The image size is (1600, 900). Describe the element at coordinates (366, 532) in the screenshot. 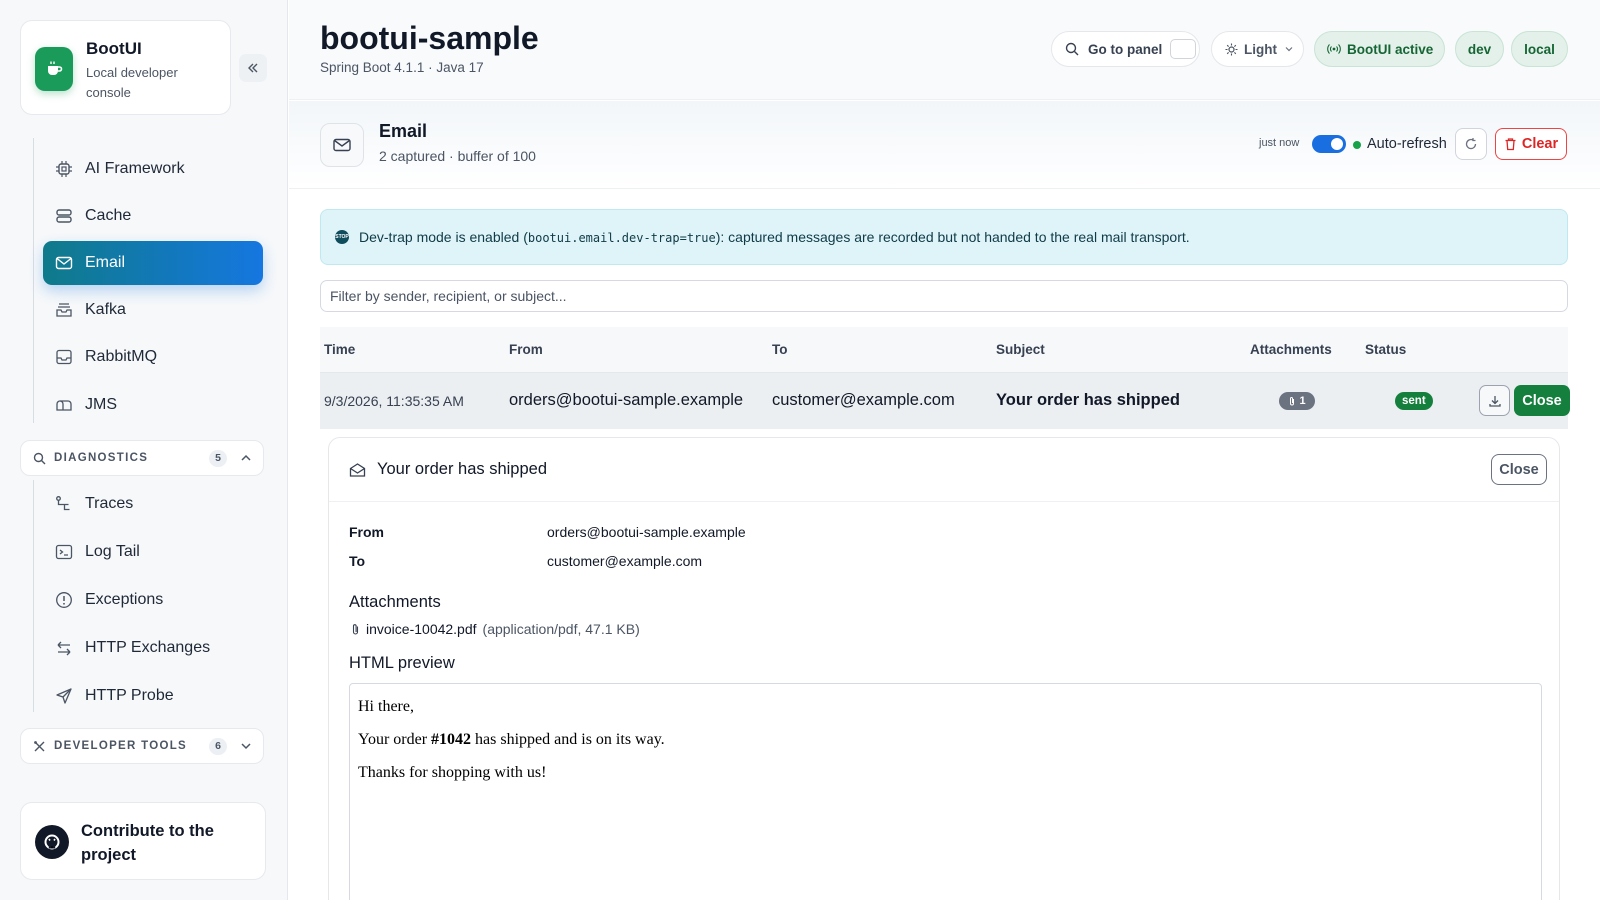

I see `from-label: From` at that location.